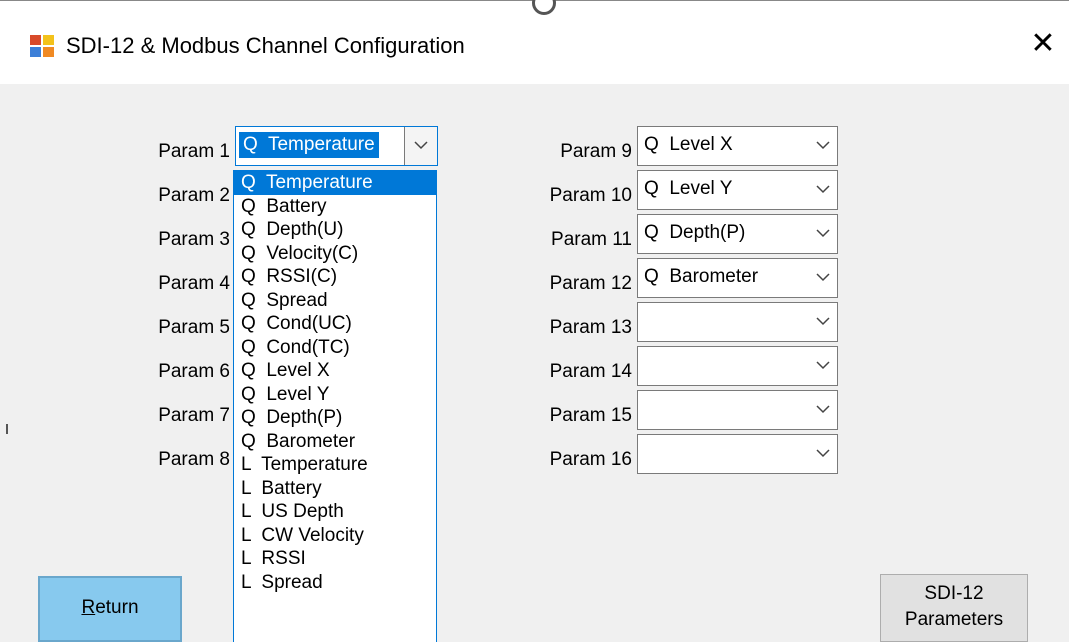  What do you see at coordinates (954, 608) in the screenshot?
I see `sdi-12-parameters-button: SDI-12 Parameters` at bounding box center [954, 608].